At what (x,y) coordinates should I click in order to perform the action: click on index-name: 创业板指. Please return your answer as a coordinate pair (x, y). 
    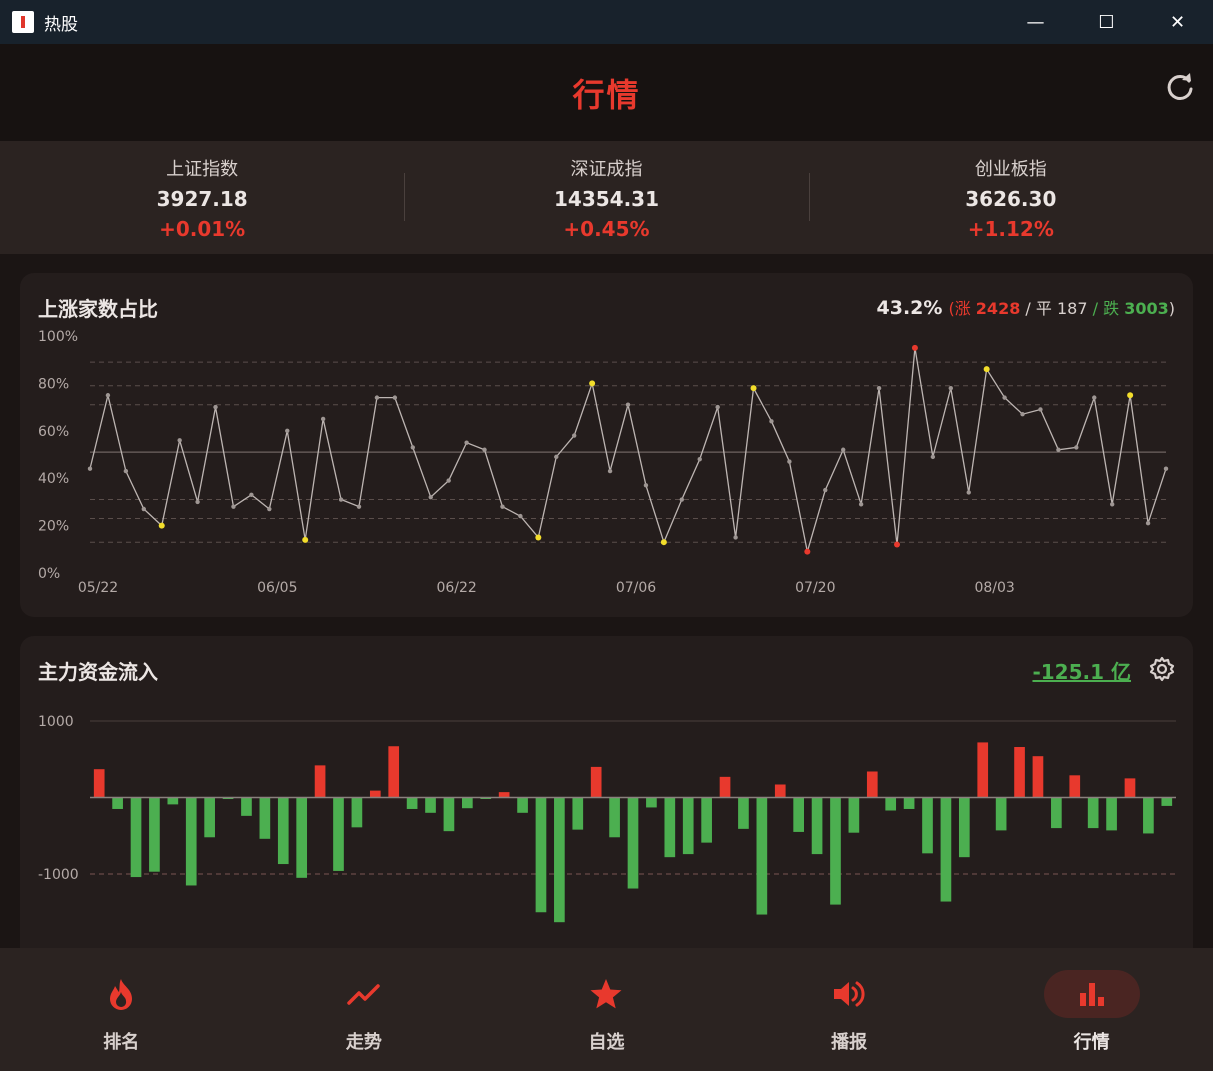
    Looking at the image, I should click on (1010, 169).